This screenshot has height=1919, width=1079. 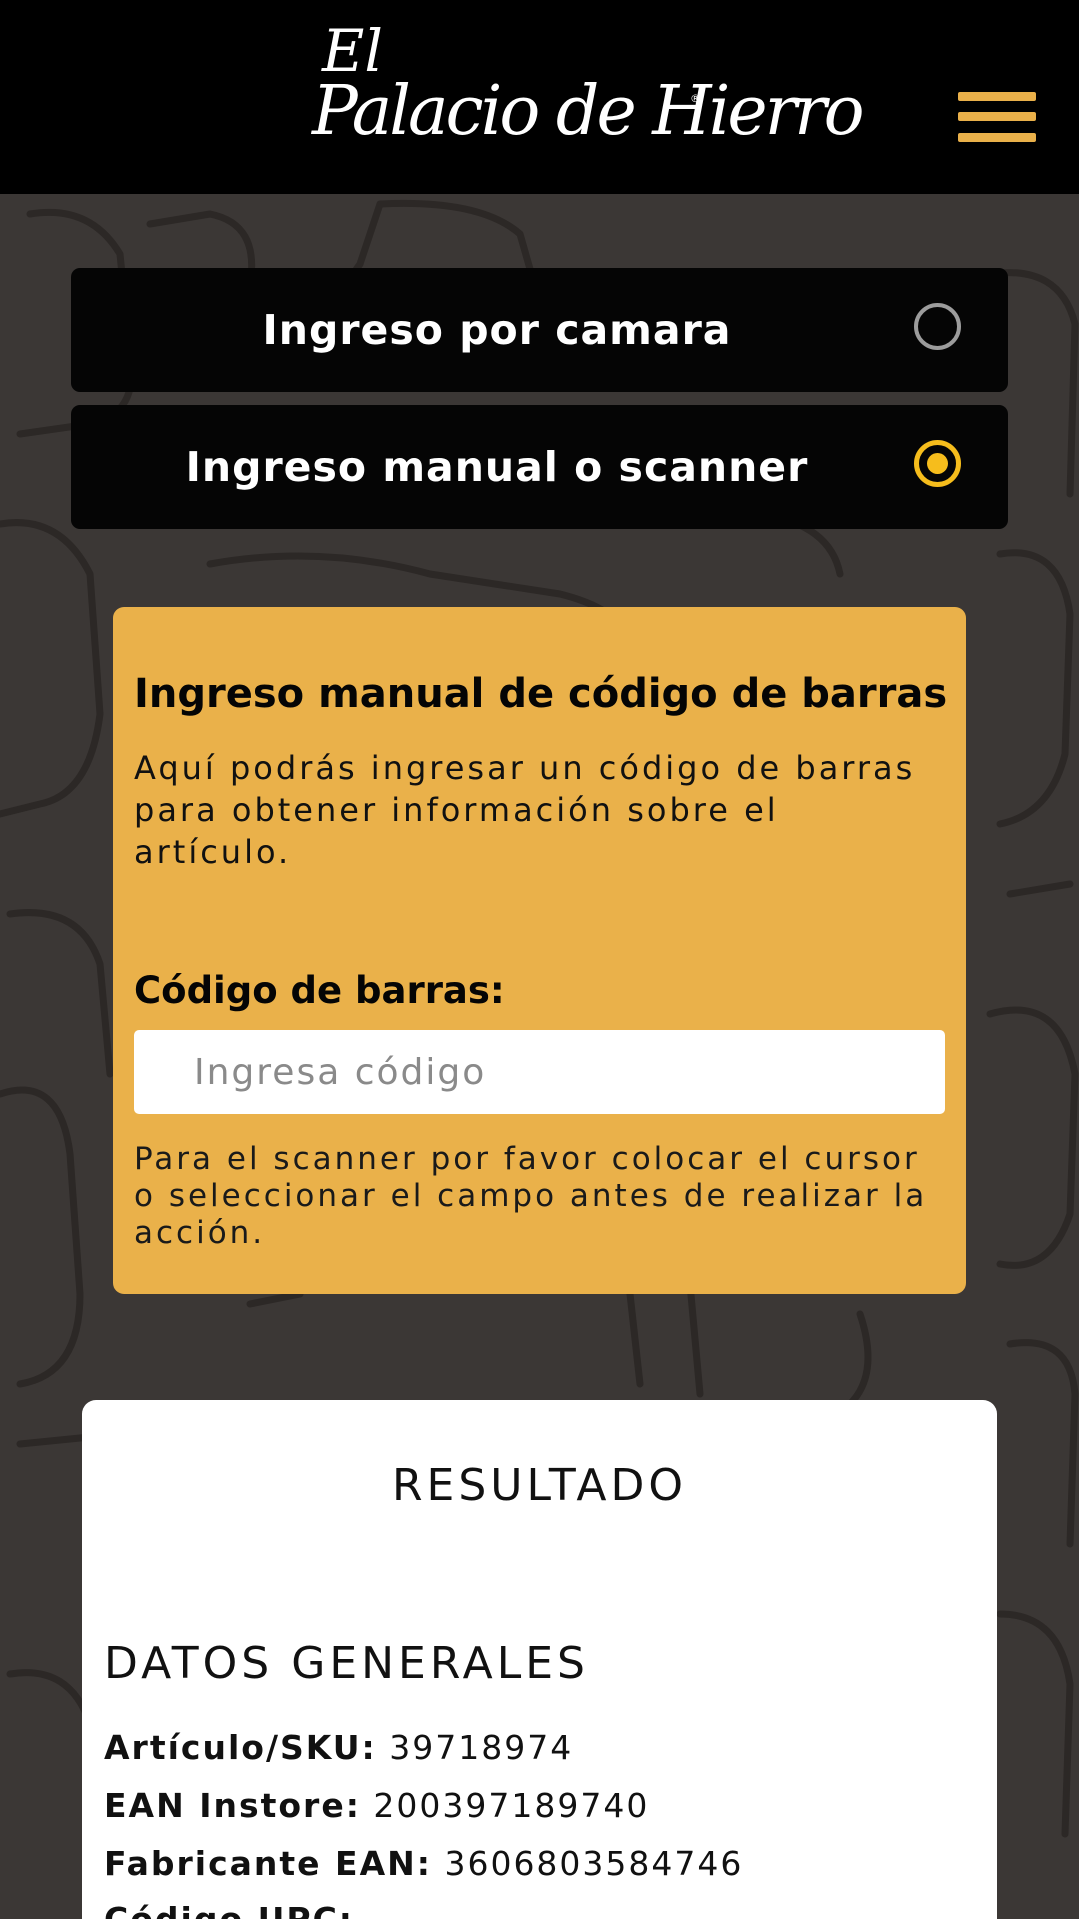 I want to click on option-manual-scanner-entry: Ingreso manual o scanner, so click(x=539, y=467).